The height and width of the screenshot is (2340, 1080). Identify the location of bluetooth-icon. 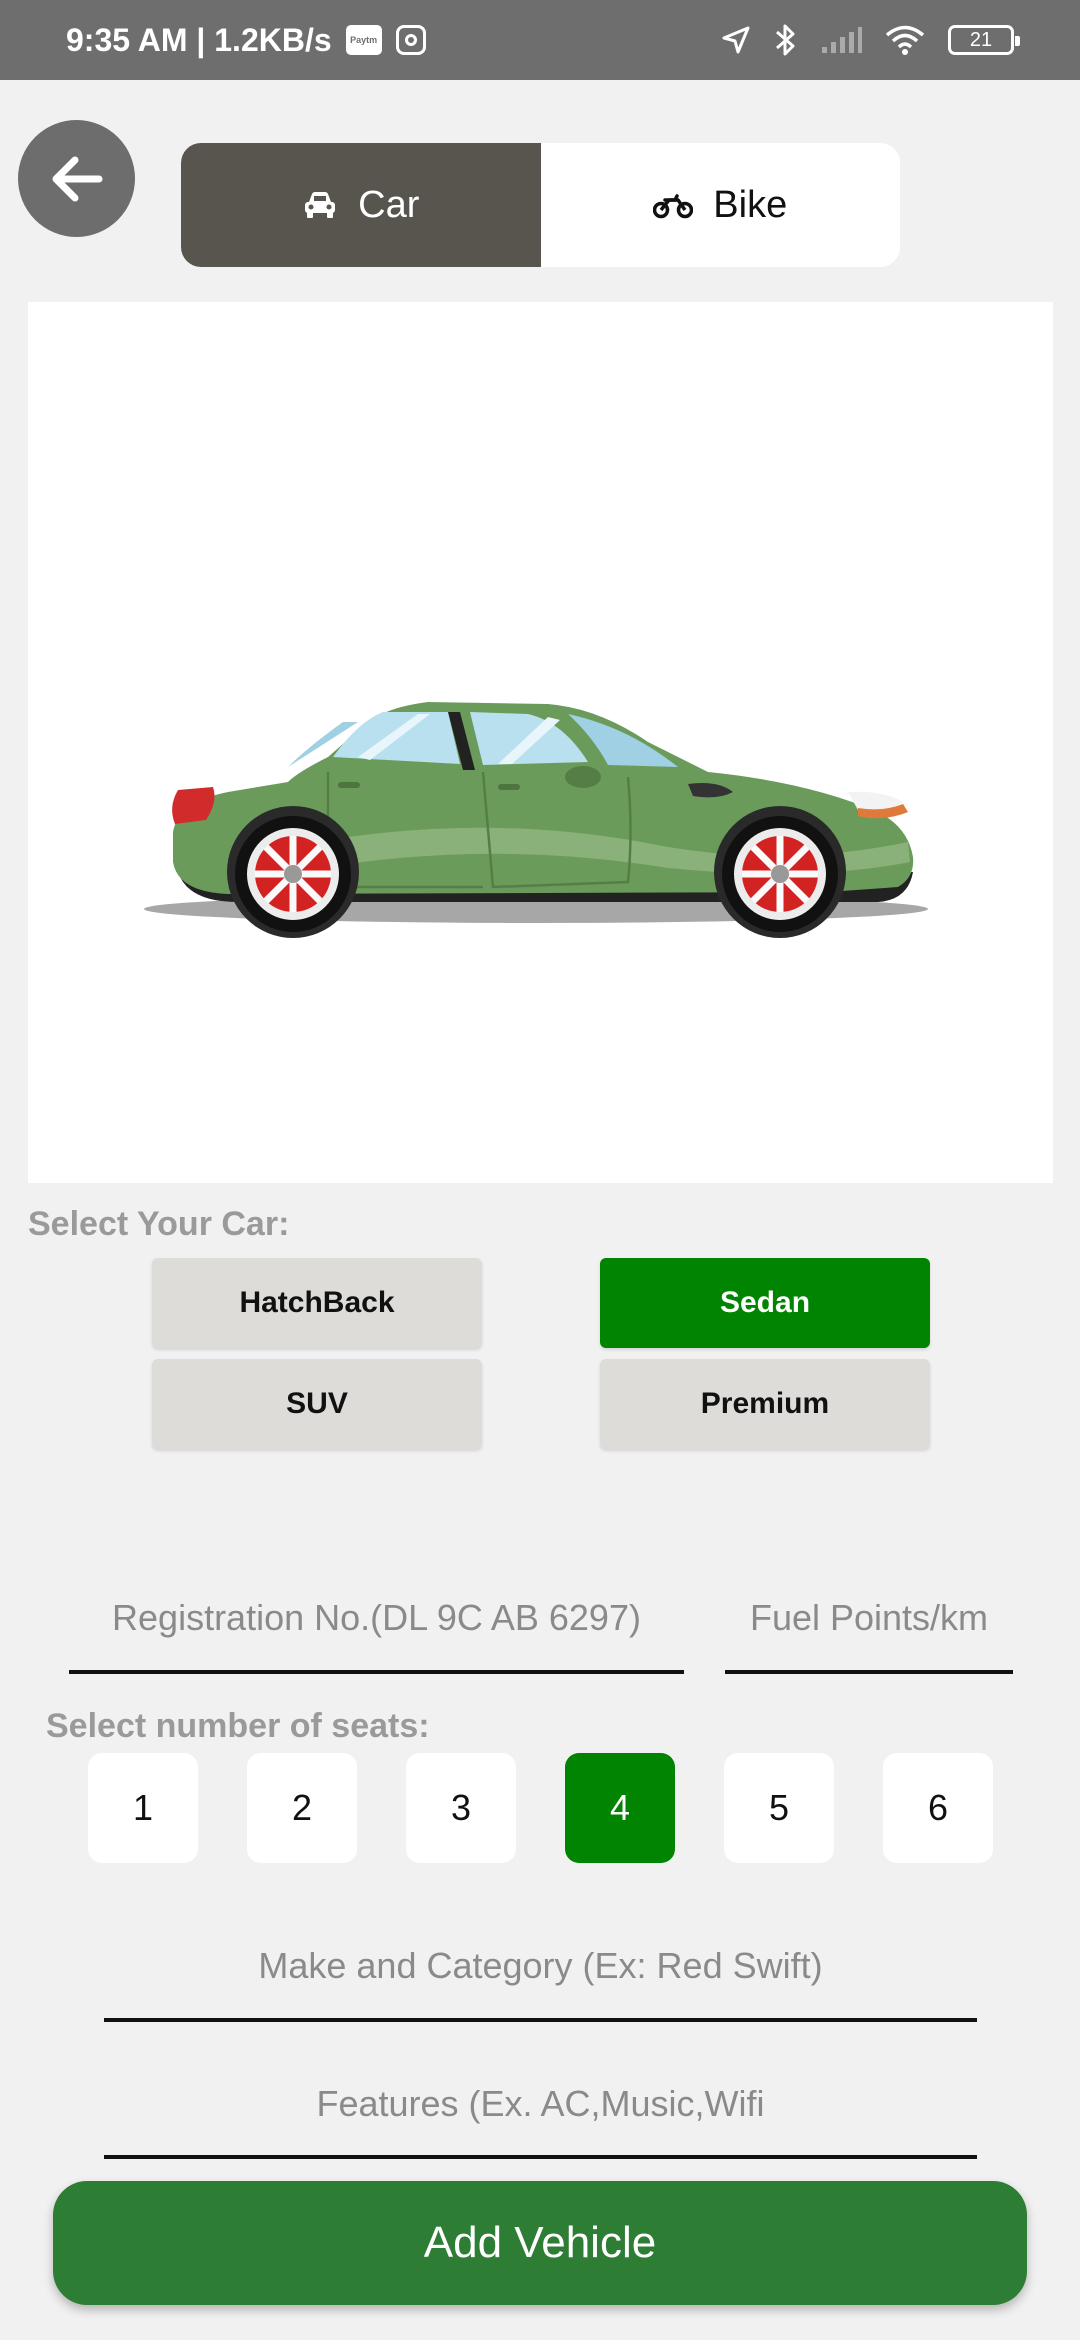
(785, 40).